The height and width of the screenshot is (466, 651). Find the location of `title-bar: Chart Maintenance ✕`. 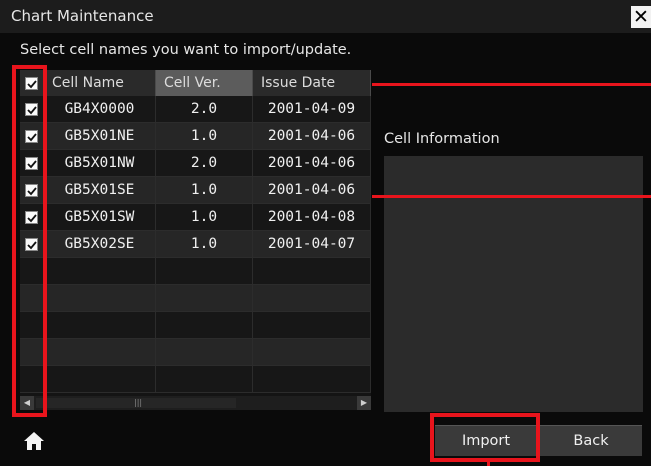

title-bar: Chart Maintenance ✕ is located at coordinates (325, 16).